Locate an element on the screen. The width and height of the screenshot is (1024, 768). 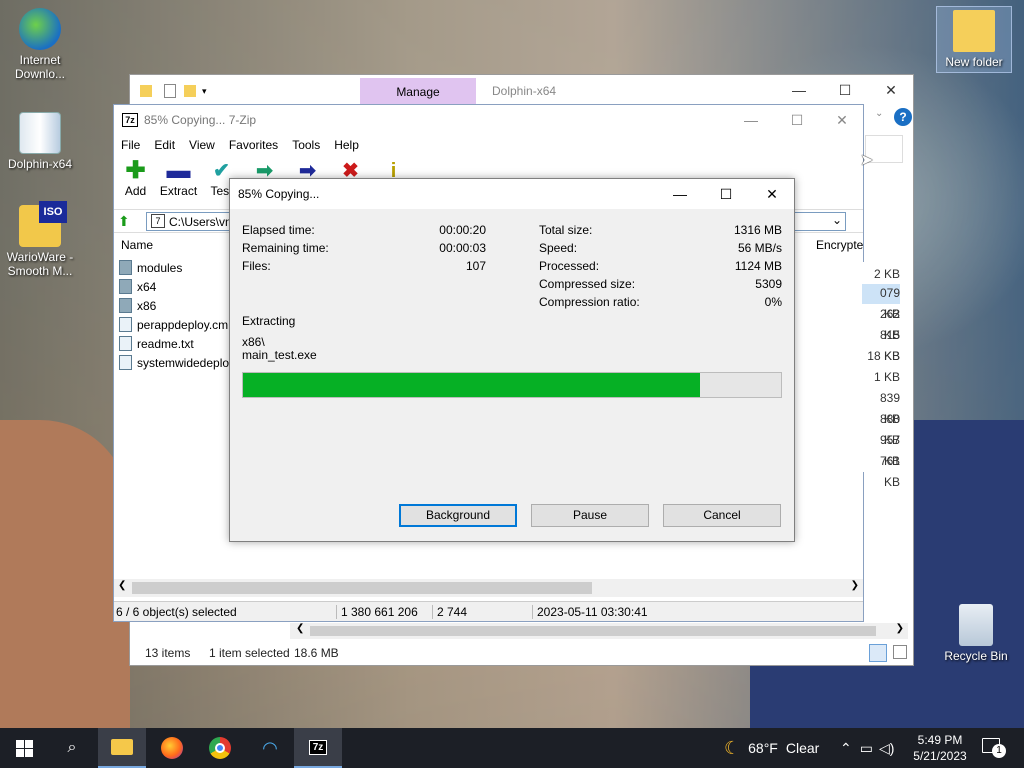
explorer-minimize-button: — is located at coordinates (799, 90).